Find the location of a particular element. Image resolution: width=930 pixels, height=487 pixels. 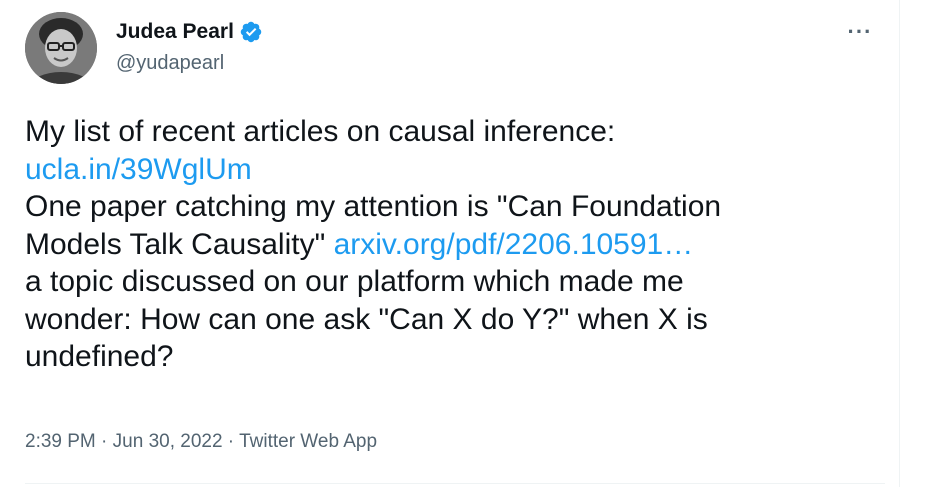

tweet-date-link: Jun 30, 2022 is located at coordinates (168, 441).